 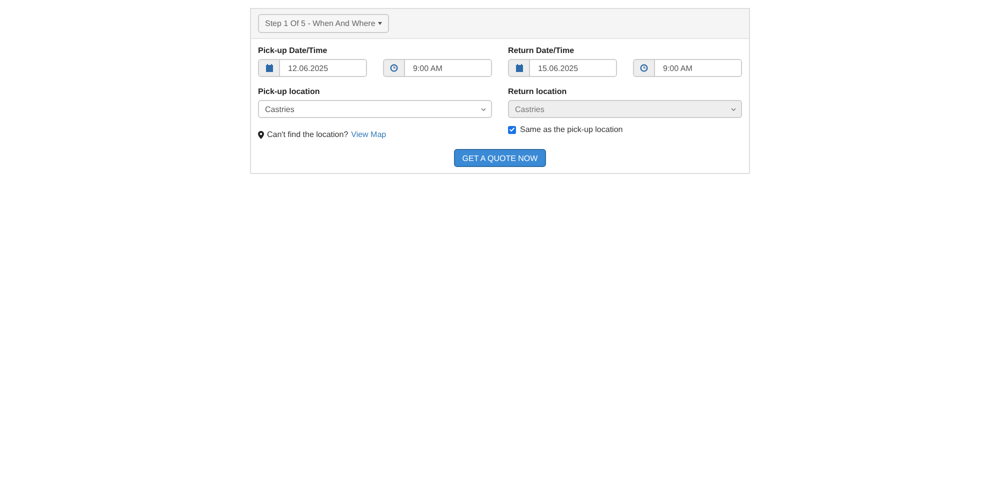 What do you see at coordinates (261, 134) in the screenshot?
I see `map-pin-icon` at bounding box center [261, 134].